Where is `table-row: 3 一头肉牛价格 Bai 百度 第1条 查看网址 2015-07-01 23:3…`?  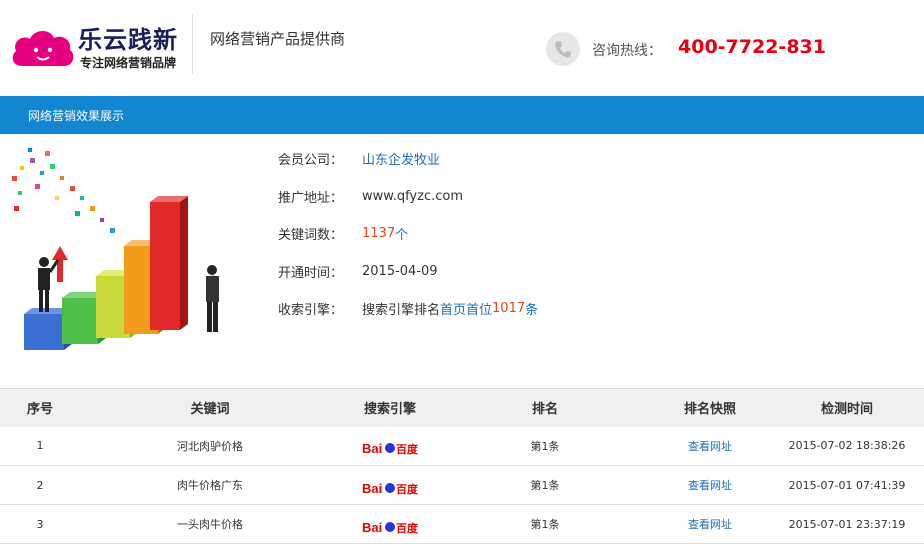
table-row: 3 一头肉牛价格 Bai 百度 第1条 查看网址 2015-07-01 23:3… is located at coordinates (462, 524).